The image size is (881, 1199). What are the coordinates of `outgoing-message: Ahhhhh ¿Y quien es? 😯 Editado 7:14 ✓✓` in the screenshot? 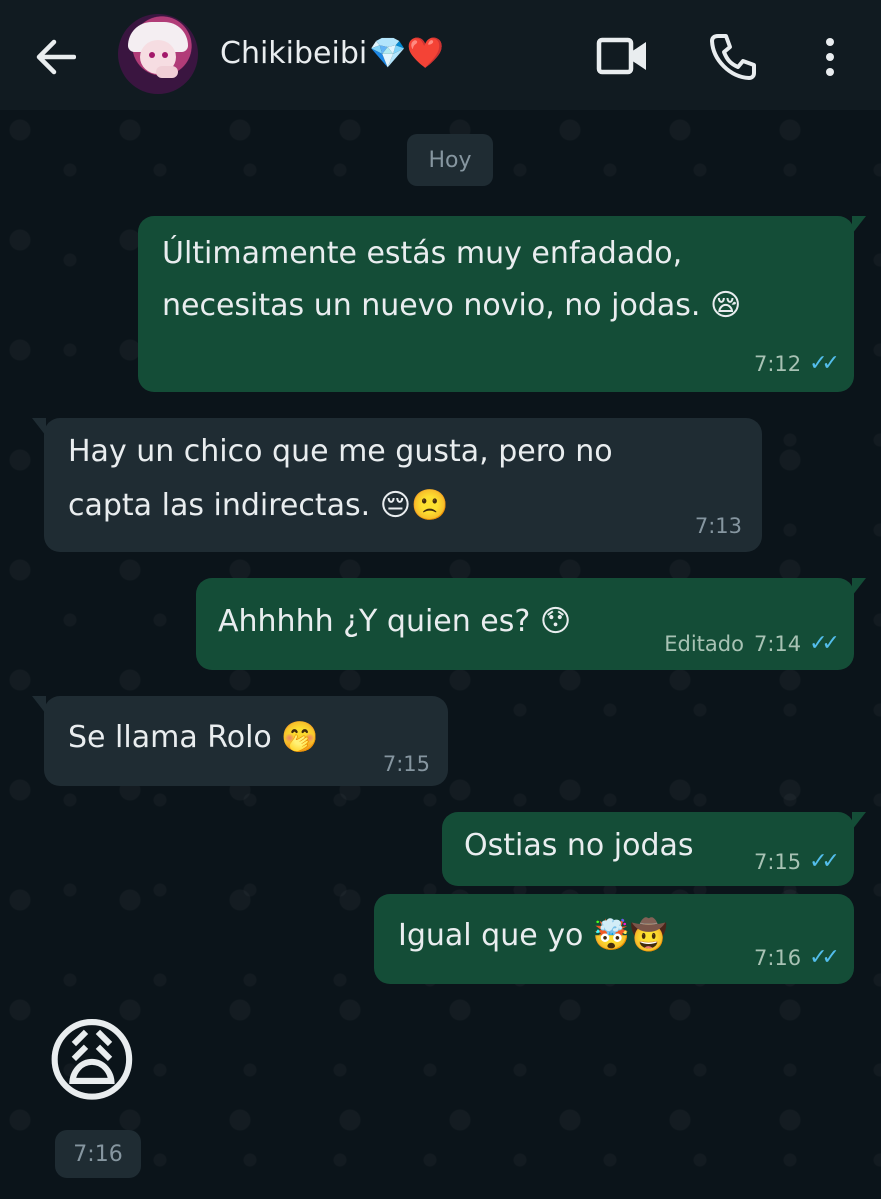 It's located at (531, 624).